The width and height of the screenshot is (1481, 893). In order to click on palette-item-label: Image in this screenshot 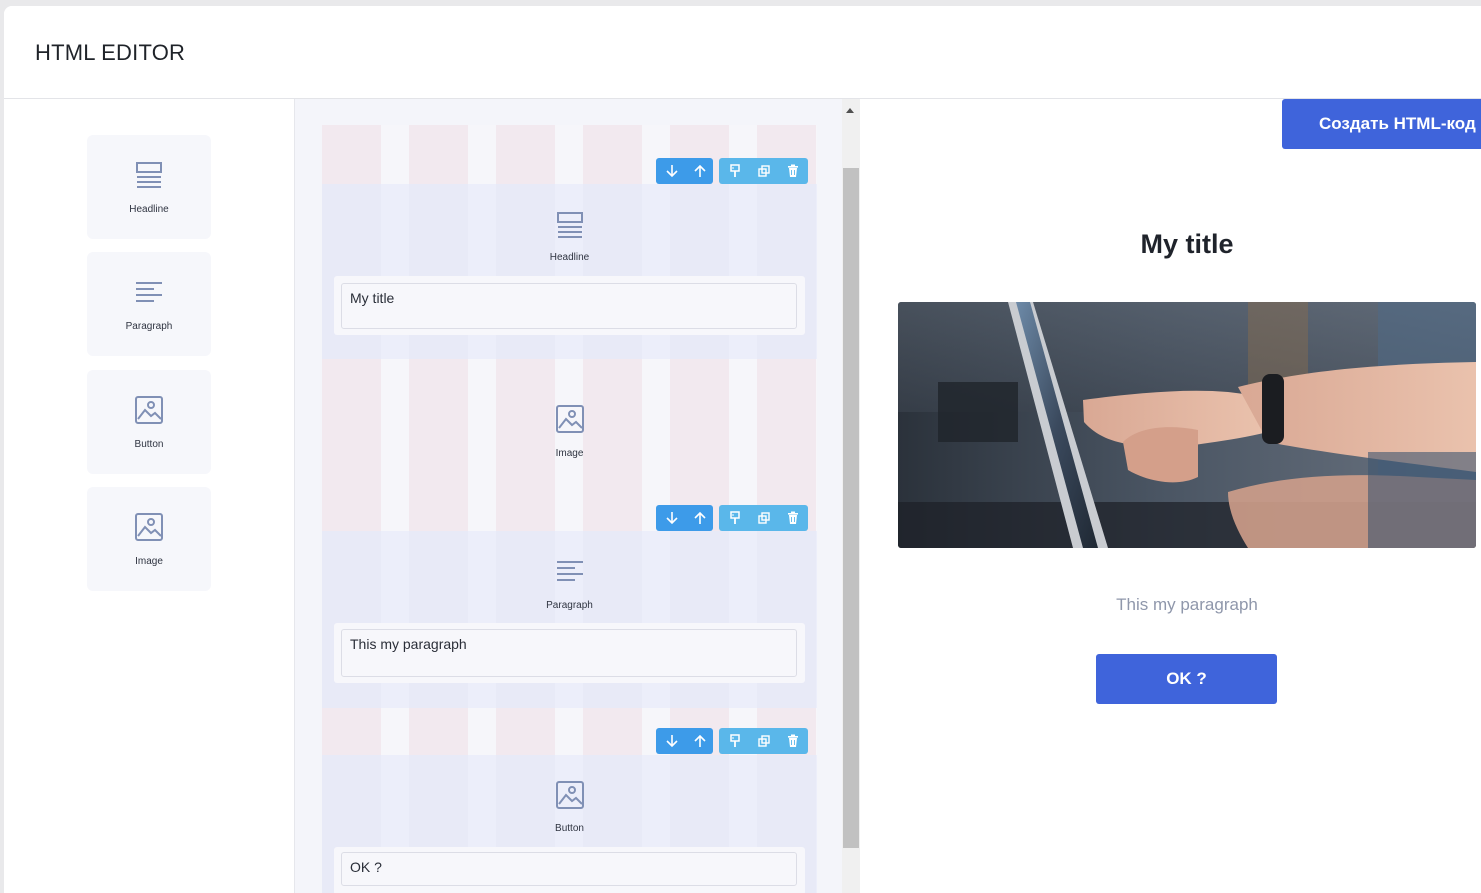, I will do `click(149, 561)`.